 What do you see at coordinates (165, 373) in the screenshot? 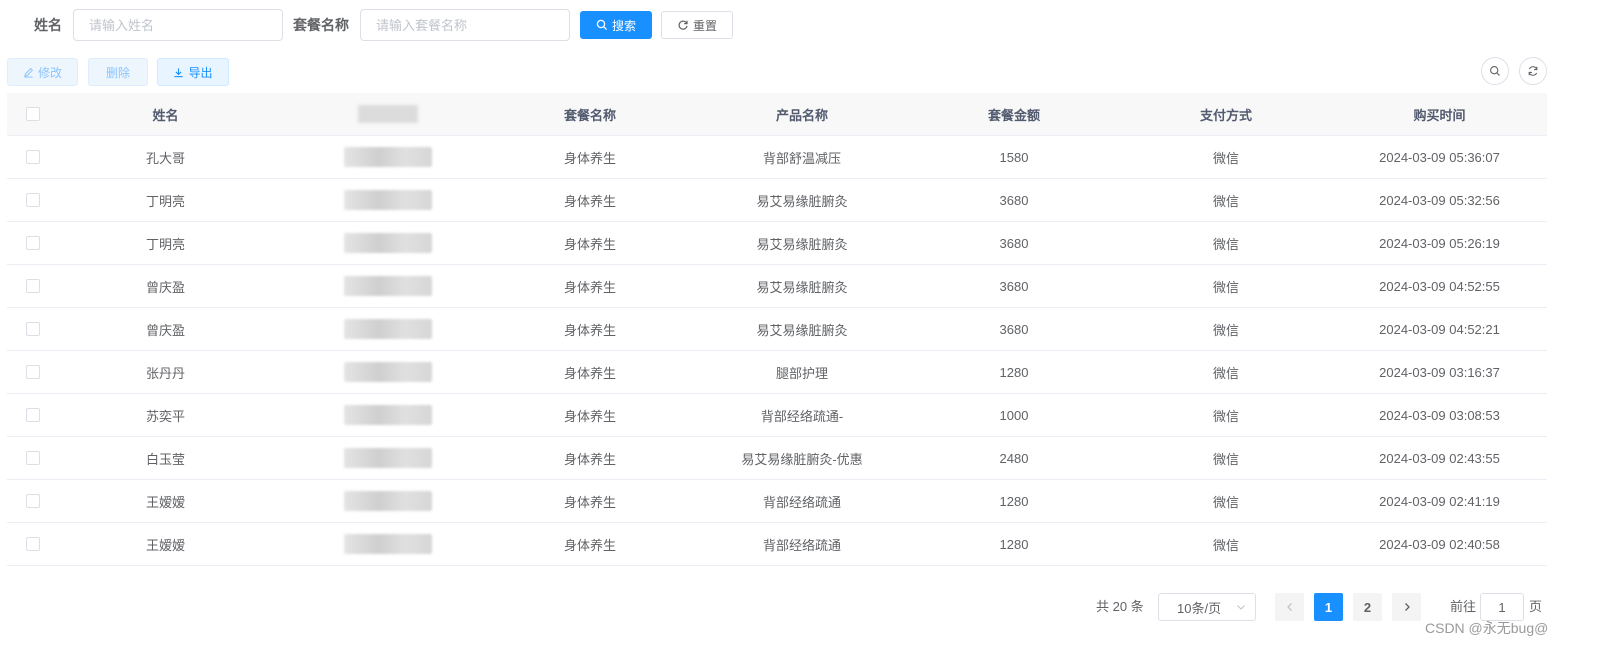
I see `cell-name: 张丹丹` at bounding box center [165, 373].